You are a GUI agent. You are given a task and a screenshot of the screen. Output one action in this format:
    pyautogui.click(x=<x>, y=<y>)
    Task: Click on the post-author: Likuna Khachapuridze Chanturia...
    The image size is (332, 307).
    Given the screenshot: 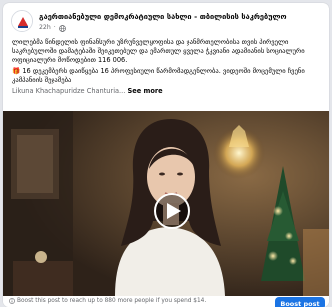 What is the action you would take?
    pyautogui.click(x=69, y=91)
    